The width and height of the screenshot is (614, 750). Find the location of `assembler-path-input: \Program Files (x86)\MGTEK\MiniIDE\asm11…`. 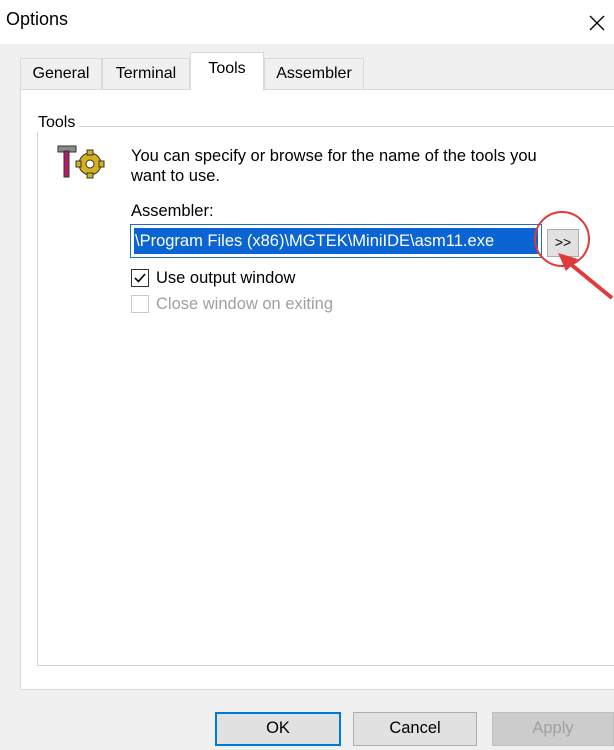

assembler-path-input: \Program Files (x86)\MGTEK\MiniIDE\asm11… is located at coordinates (336, 241).